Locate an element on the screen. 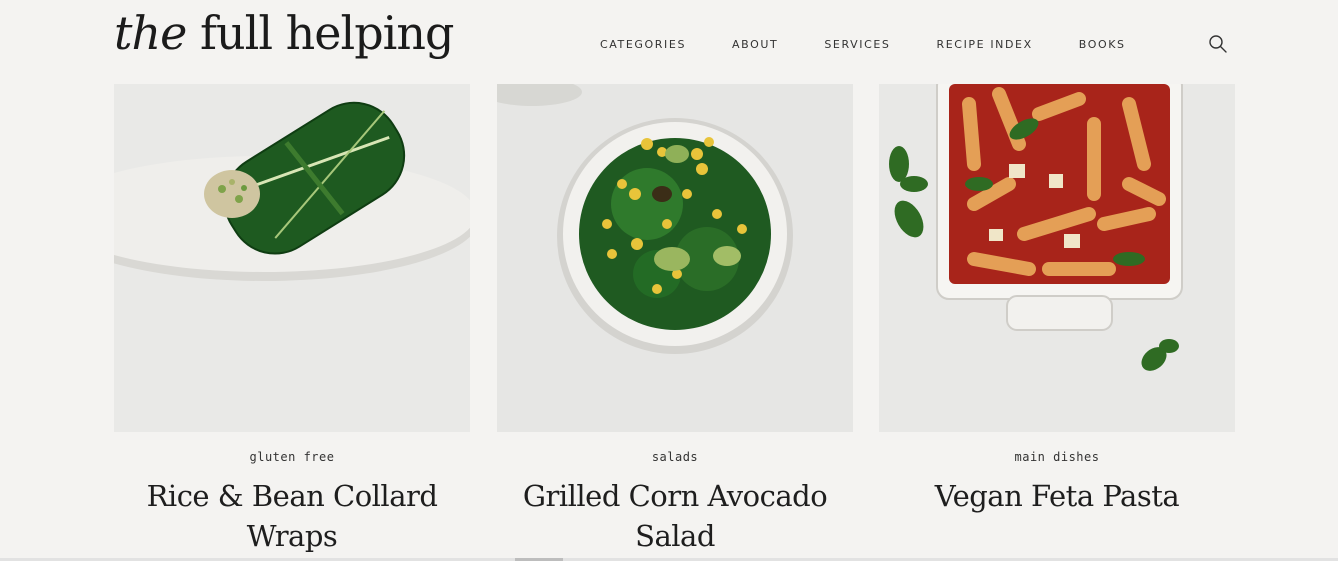 The height and width of the screenshot is (561, 1338). recipe-category: main dishes is located at coordinates (1057, 457).